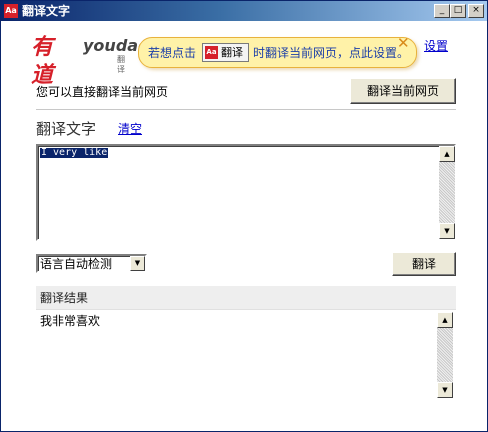  Describe the element at coordinates (331, 53) in the screenshot. I see `tip-suffix: 时翻译当前网页，点此设置。` at that location.